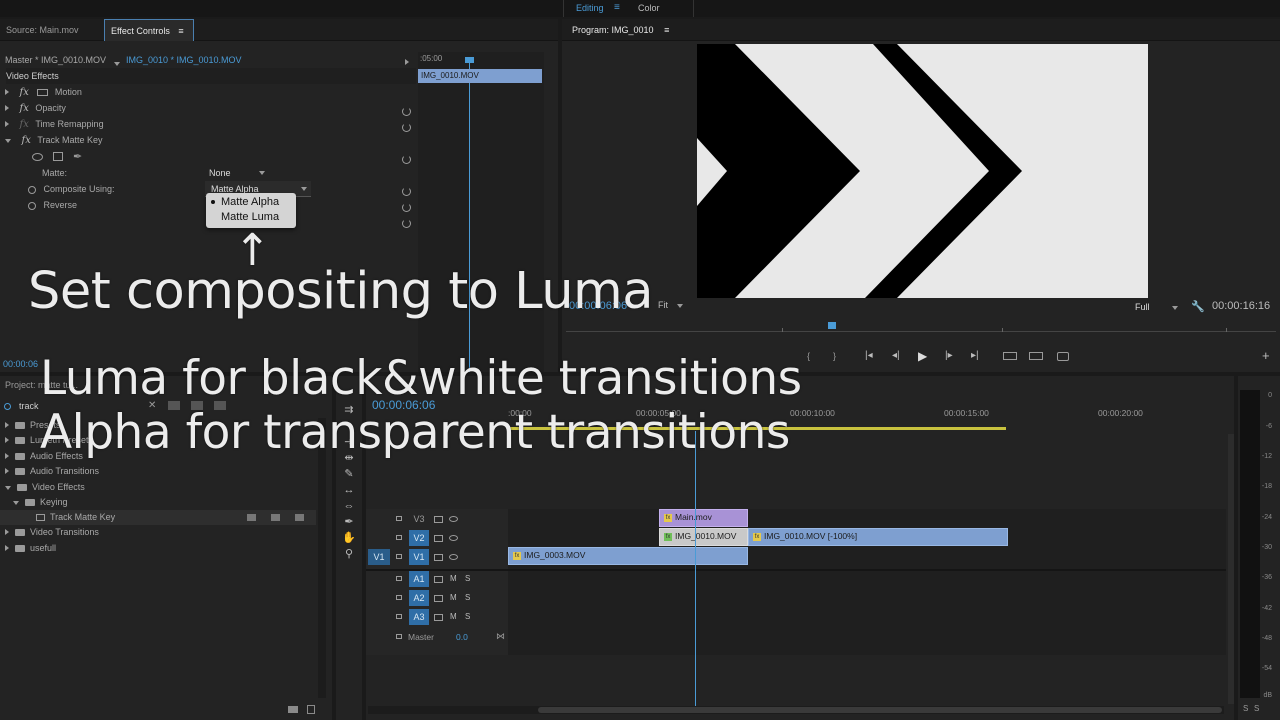  What do you see at coordinates (158, 517) in the screenshot?
I see `list-item-track-matte-key: Track Matte Key` at bounding box center [158, 517].